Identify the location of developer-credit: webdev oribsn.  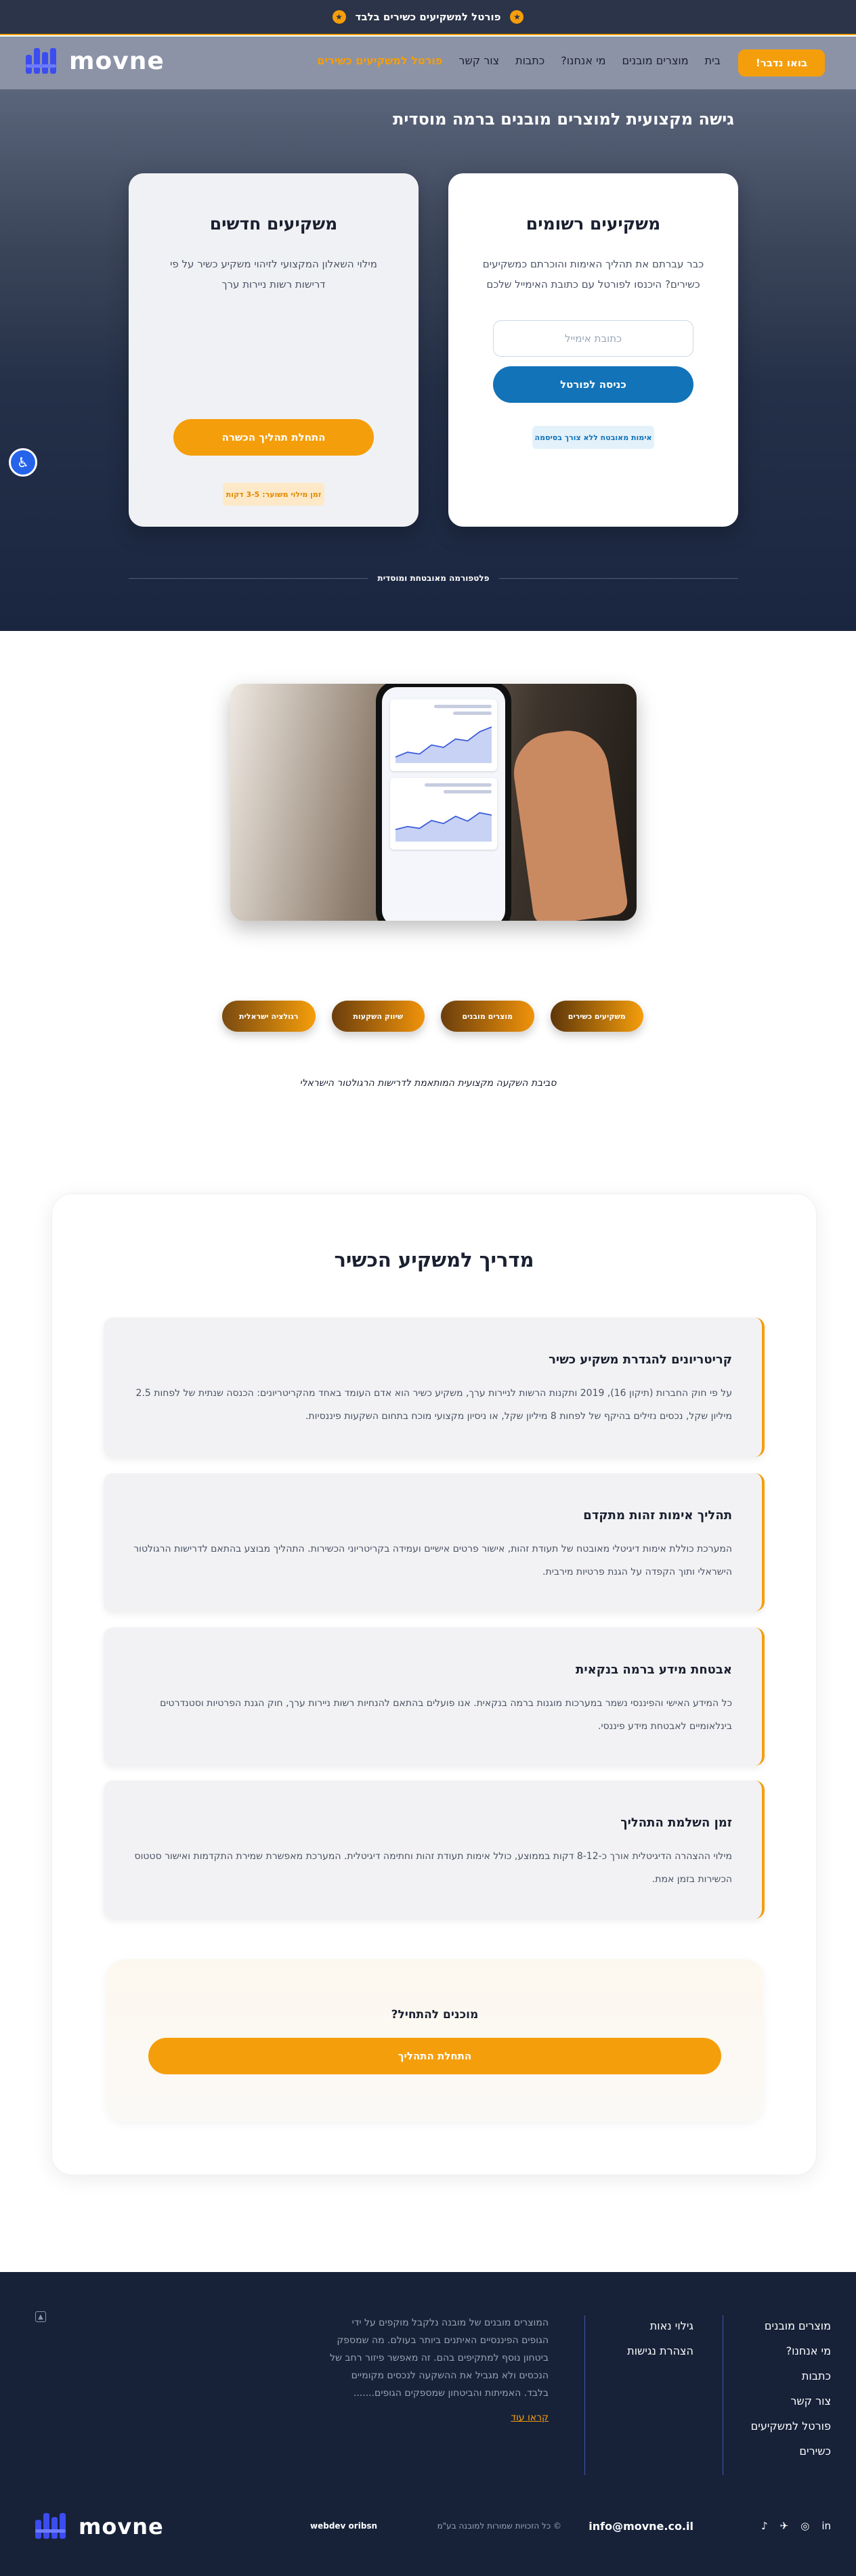
(343, 2526).